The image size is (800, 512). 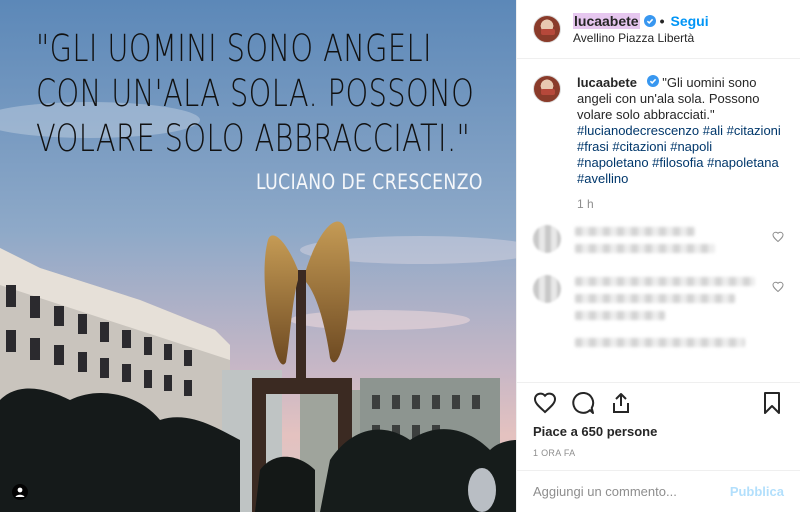 I want to click on follow-button: Segui, so click(x=690, y=21).